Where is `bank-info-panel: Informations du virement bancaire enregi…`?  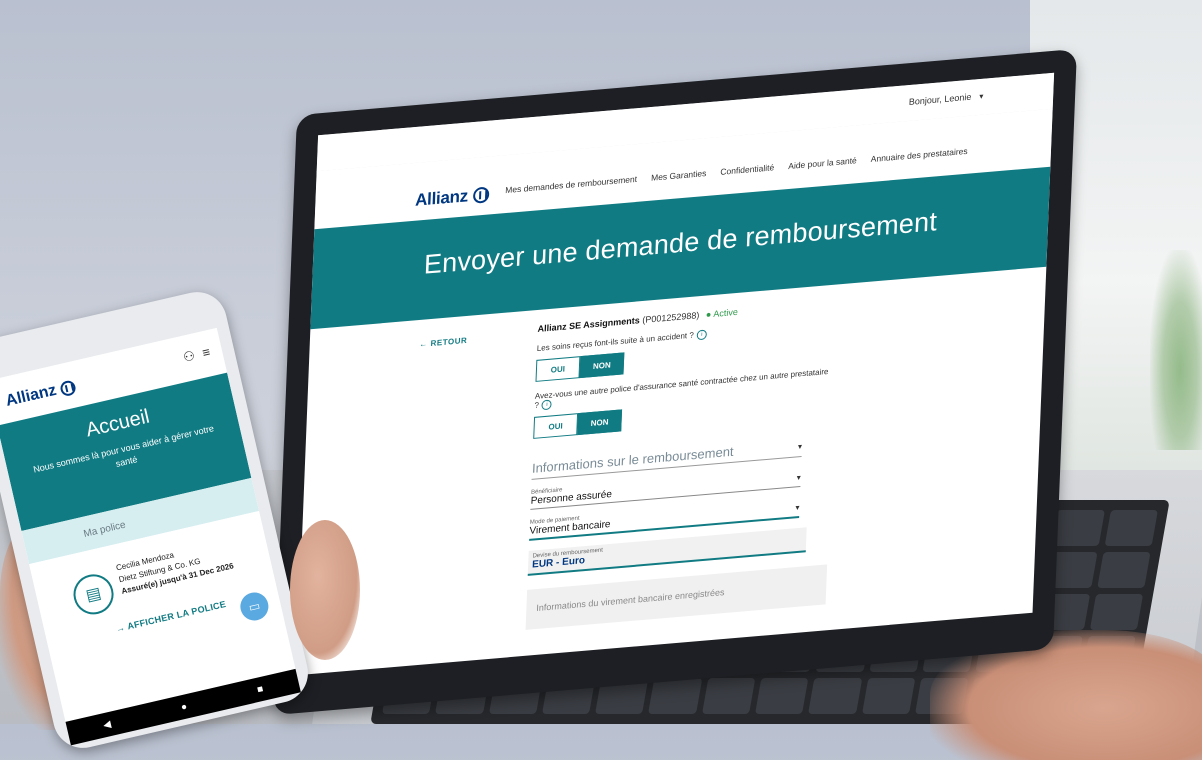
bank-info-panel: Informations du virement bancaire enregi… is located at coordinates (676, 597).